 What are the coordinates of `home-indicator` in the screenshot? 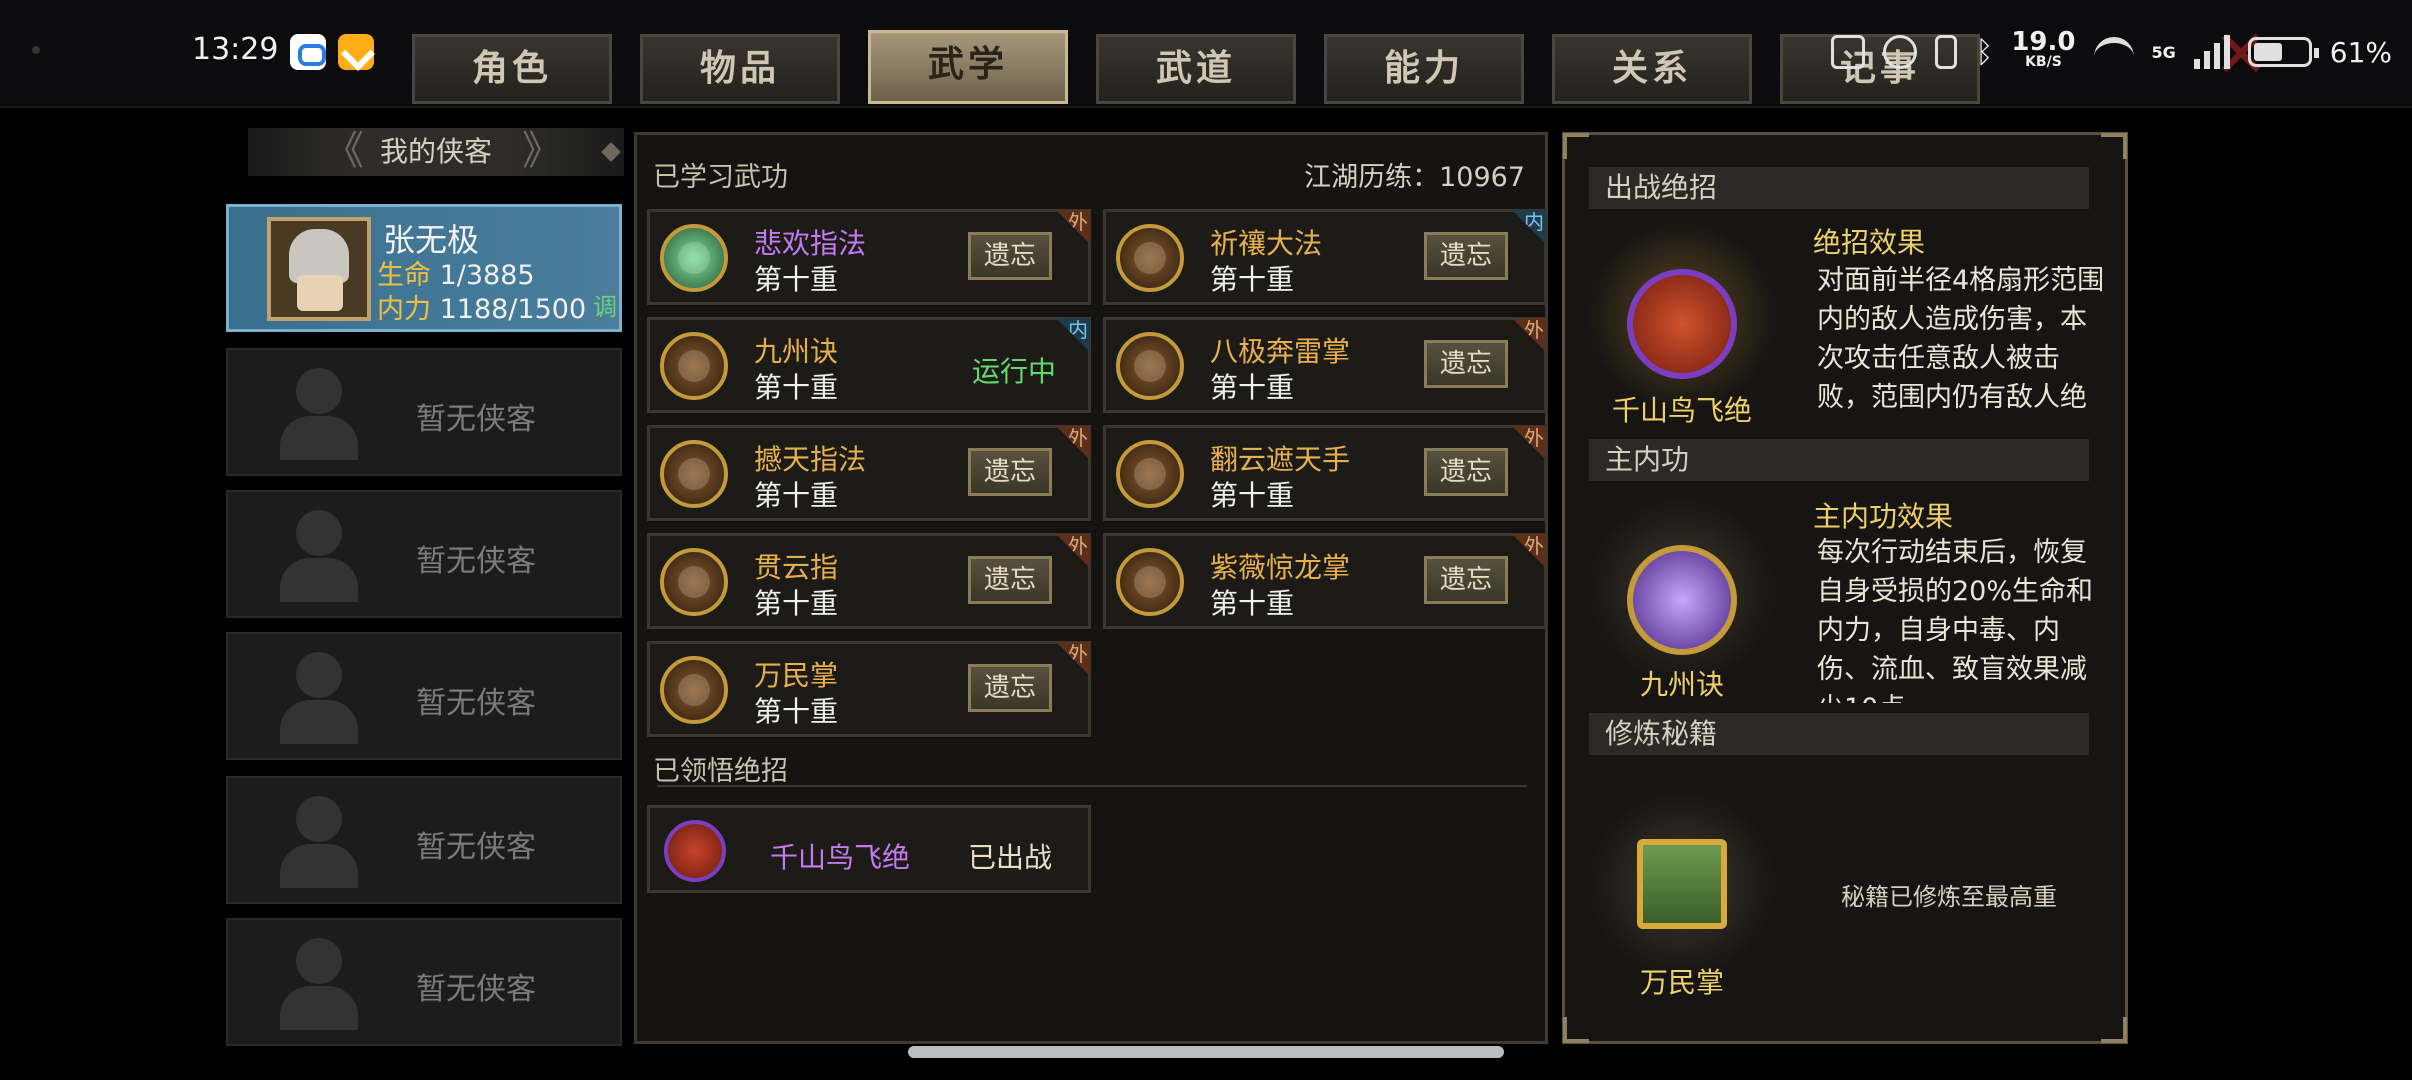 It's located at (1206, 1052).